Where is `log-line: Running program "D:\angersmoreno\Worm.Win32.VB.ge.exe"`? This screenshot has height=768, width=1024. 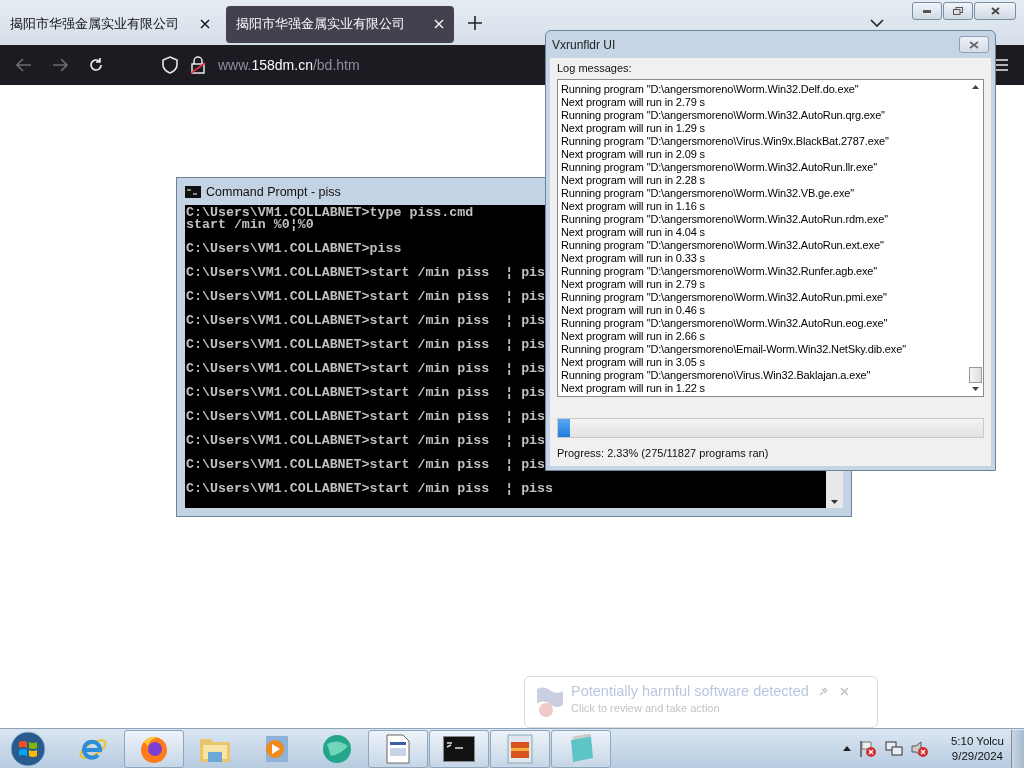
log-line: Running program "D:\angersmoreno\Worm.Win32.VB.ge.exe" is located at coordinates (708, 193).